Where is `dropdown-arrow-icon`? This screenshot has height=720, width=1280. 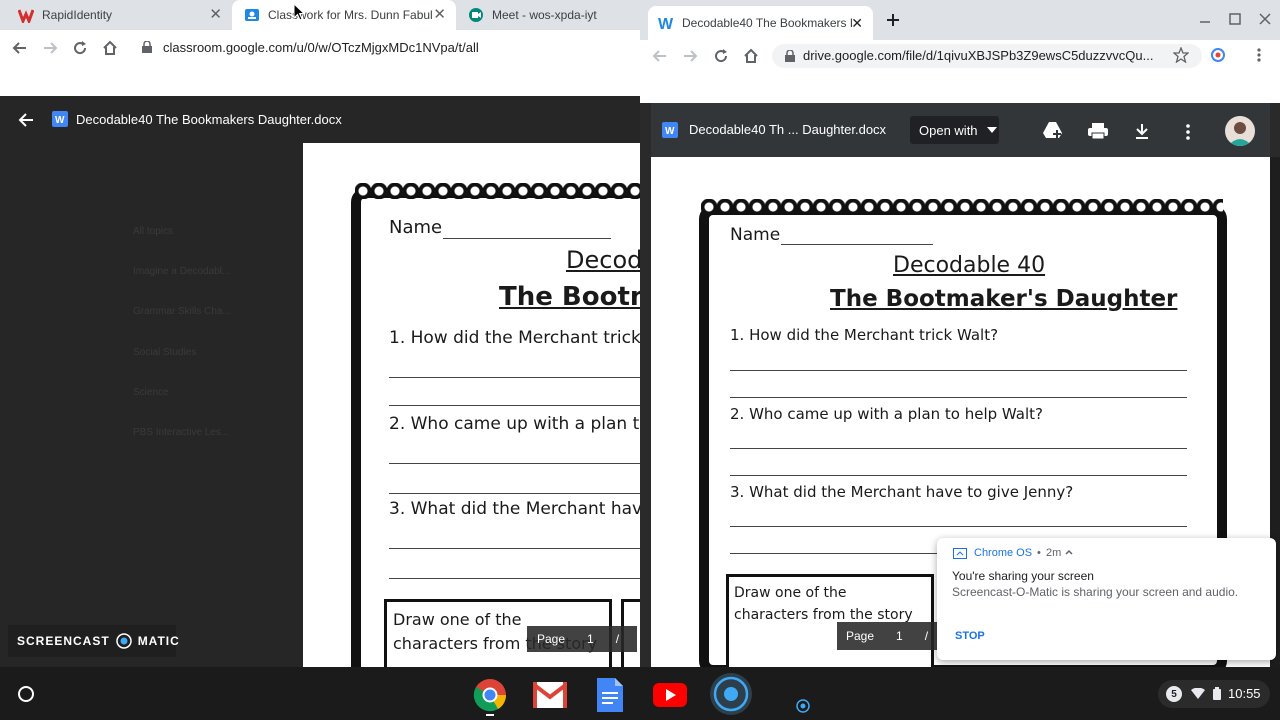
dropdown-arrow-icon is located at coordinates (991, 130).